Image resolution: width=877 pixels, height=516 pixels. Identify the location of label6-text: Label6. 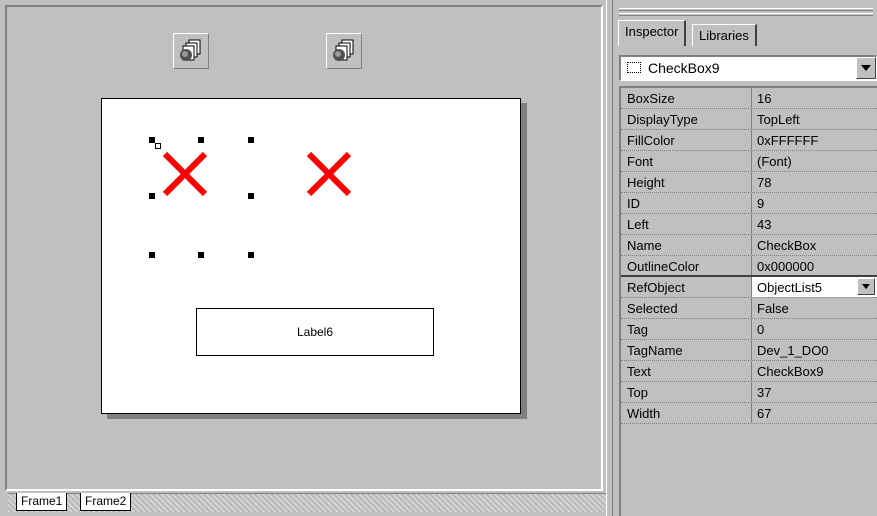
(315, 332).